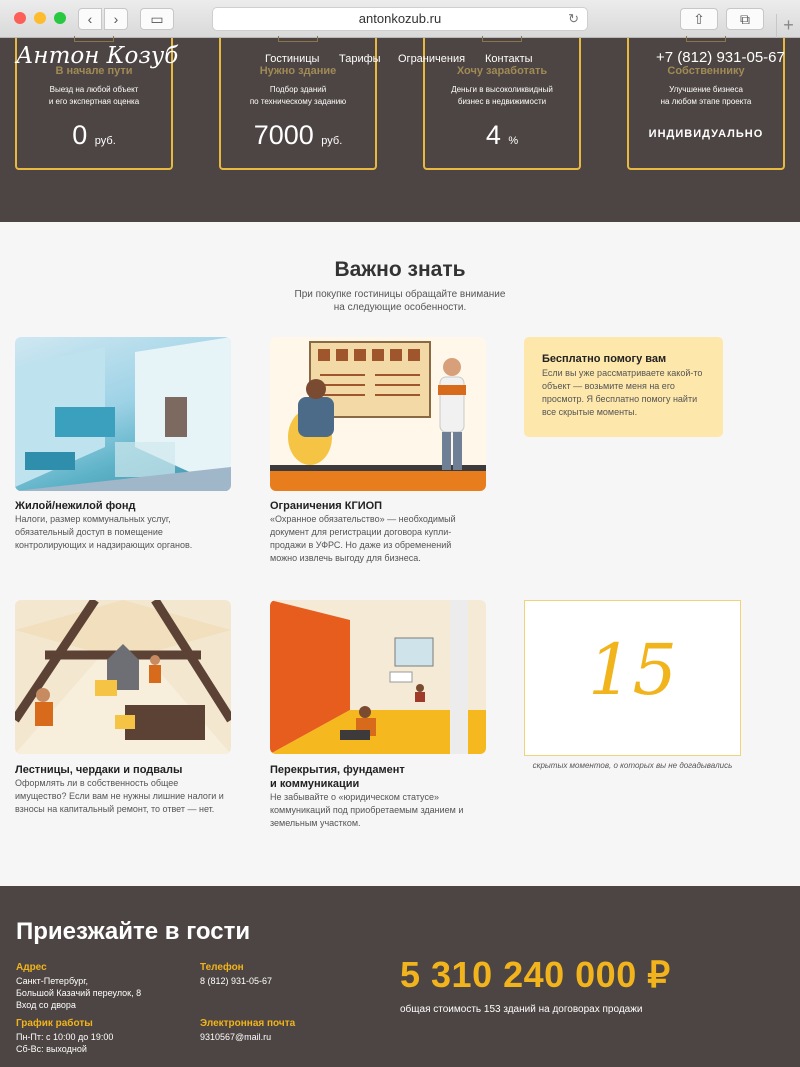 Image resolution: width=800 pixels, height=1067 pixels. What do you see at coordinates (60, 18) in the screenshot?
I see `maximize-window-button` at bounding box center [60, 18].